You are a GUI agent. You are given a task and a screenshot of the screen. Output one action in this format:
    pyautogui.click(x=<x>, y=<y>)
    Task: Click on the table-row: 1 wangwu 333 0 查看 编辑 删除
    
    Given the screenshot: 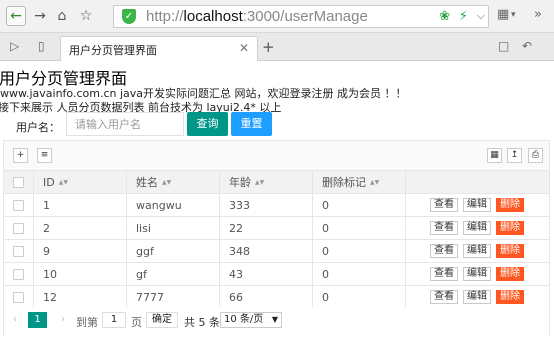 What is the action you would take?
    pyautogui.click(x=276, y=205)
    